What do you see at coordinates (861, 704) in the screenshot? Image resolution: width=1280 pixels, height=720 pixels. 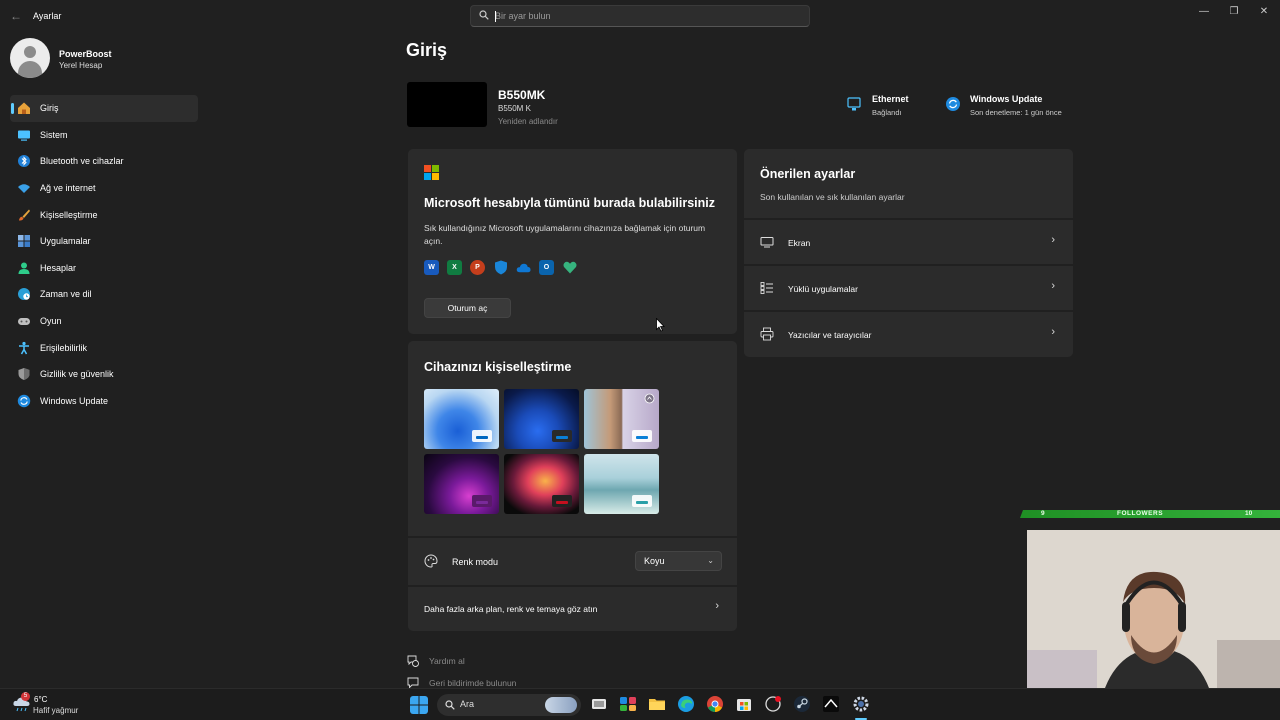 I see `settings-gear-icon` at bounding box center [861, 704].